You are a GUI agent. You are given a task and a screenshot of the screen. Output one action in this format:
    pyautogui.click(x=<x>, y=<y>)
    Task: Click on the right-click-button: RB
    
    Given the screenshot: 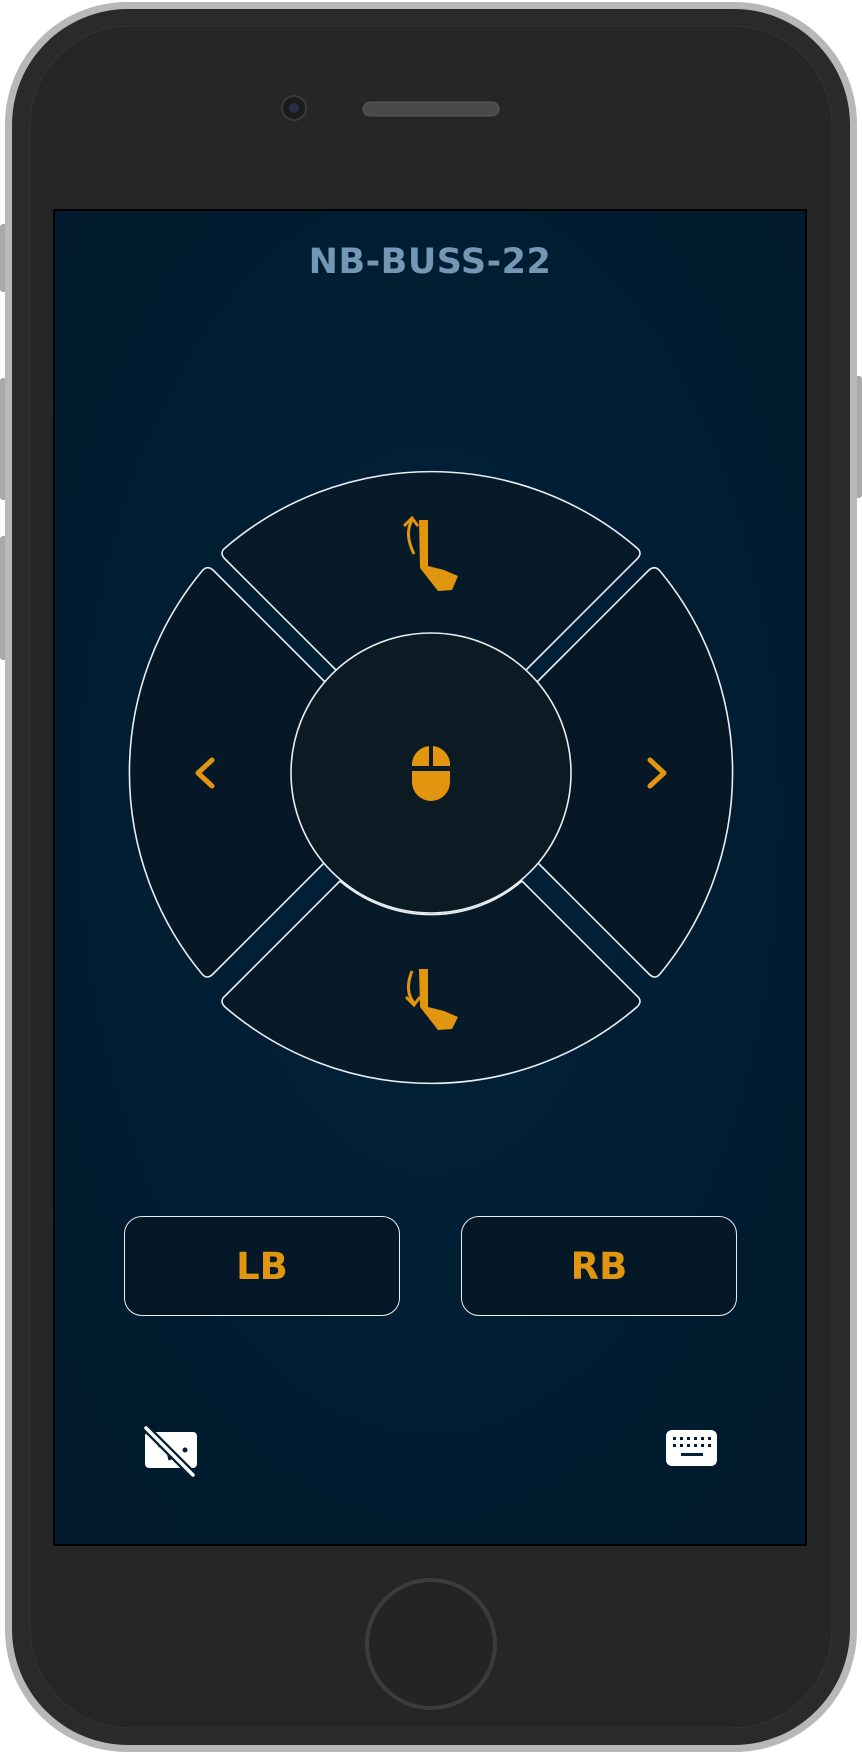 What is the action you would take?
    pyautogui.click(x=599, y=1266)
    